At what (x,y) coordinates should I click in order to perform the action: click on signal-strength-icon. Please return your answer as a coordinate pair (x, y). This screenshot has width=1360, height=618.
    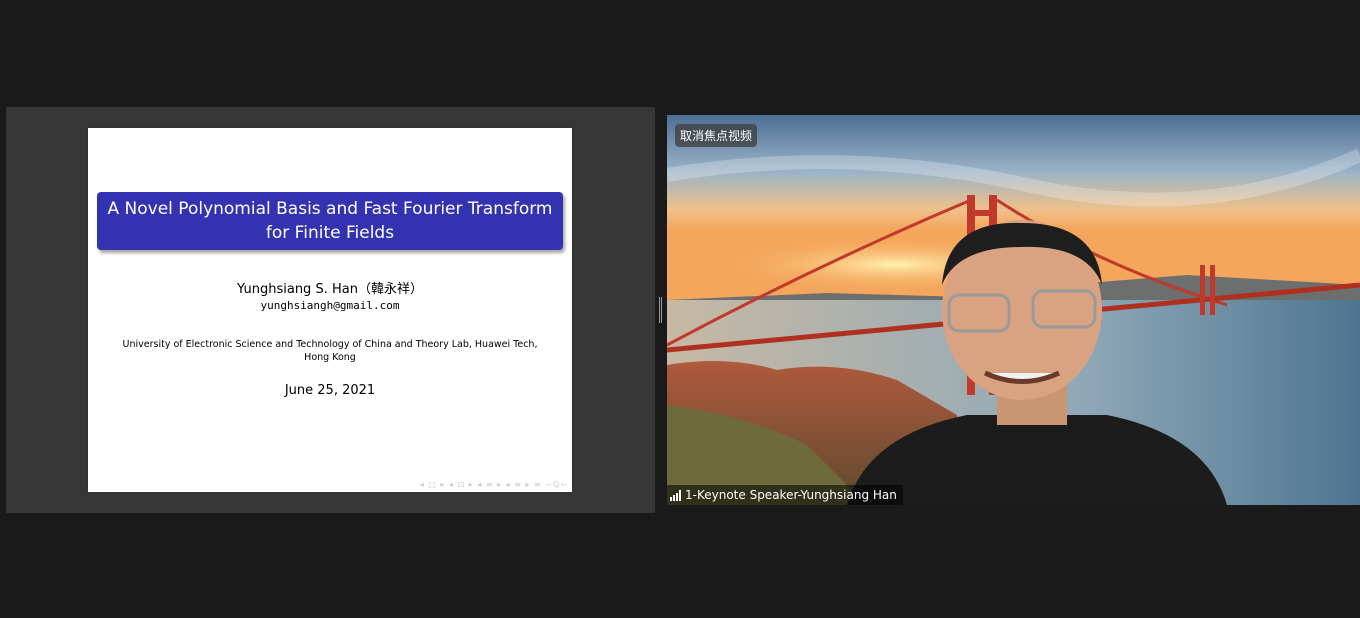
    Looking at the image, I should click on (675, 495).